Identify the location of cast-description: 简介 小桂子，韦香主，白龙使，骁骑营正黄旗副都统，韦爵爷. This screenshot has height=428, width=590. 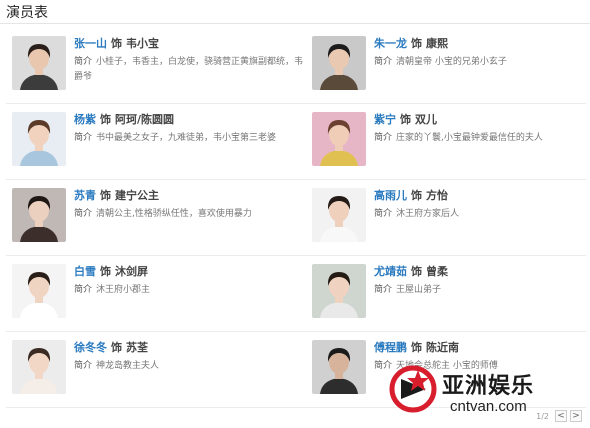
(190, 70).